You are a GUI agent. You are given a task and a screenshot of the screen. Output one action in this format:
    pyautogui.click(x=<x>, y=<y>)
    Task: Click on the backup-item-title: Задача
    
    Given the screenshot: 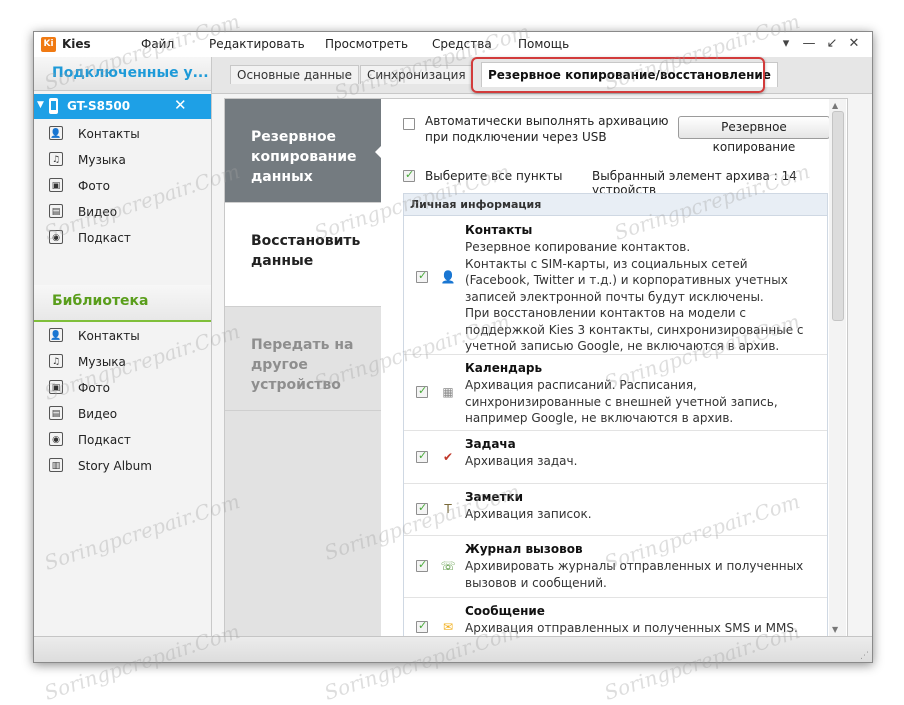 What is the action you would take?
    pyautogui.click(x=490, y=444)
    